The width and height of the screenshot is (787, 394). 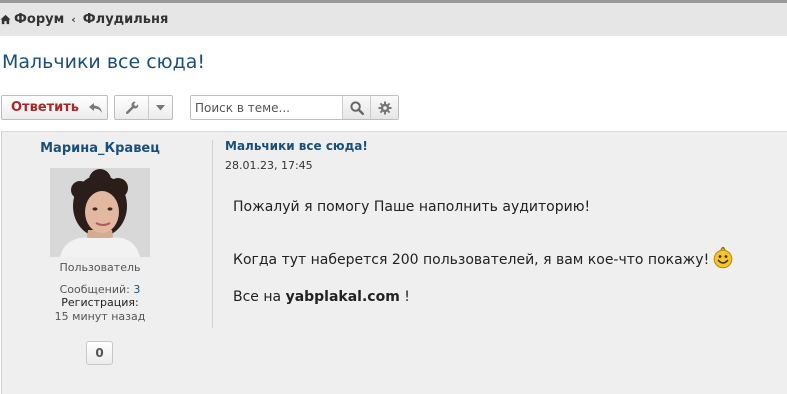 What do you see at coordinates (5, 19) in the screenshot?
I see `home-icon` at bounding box center [5, 19].